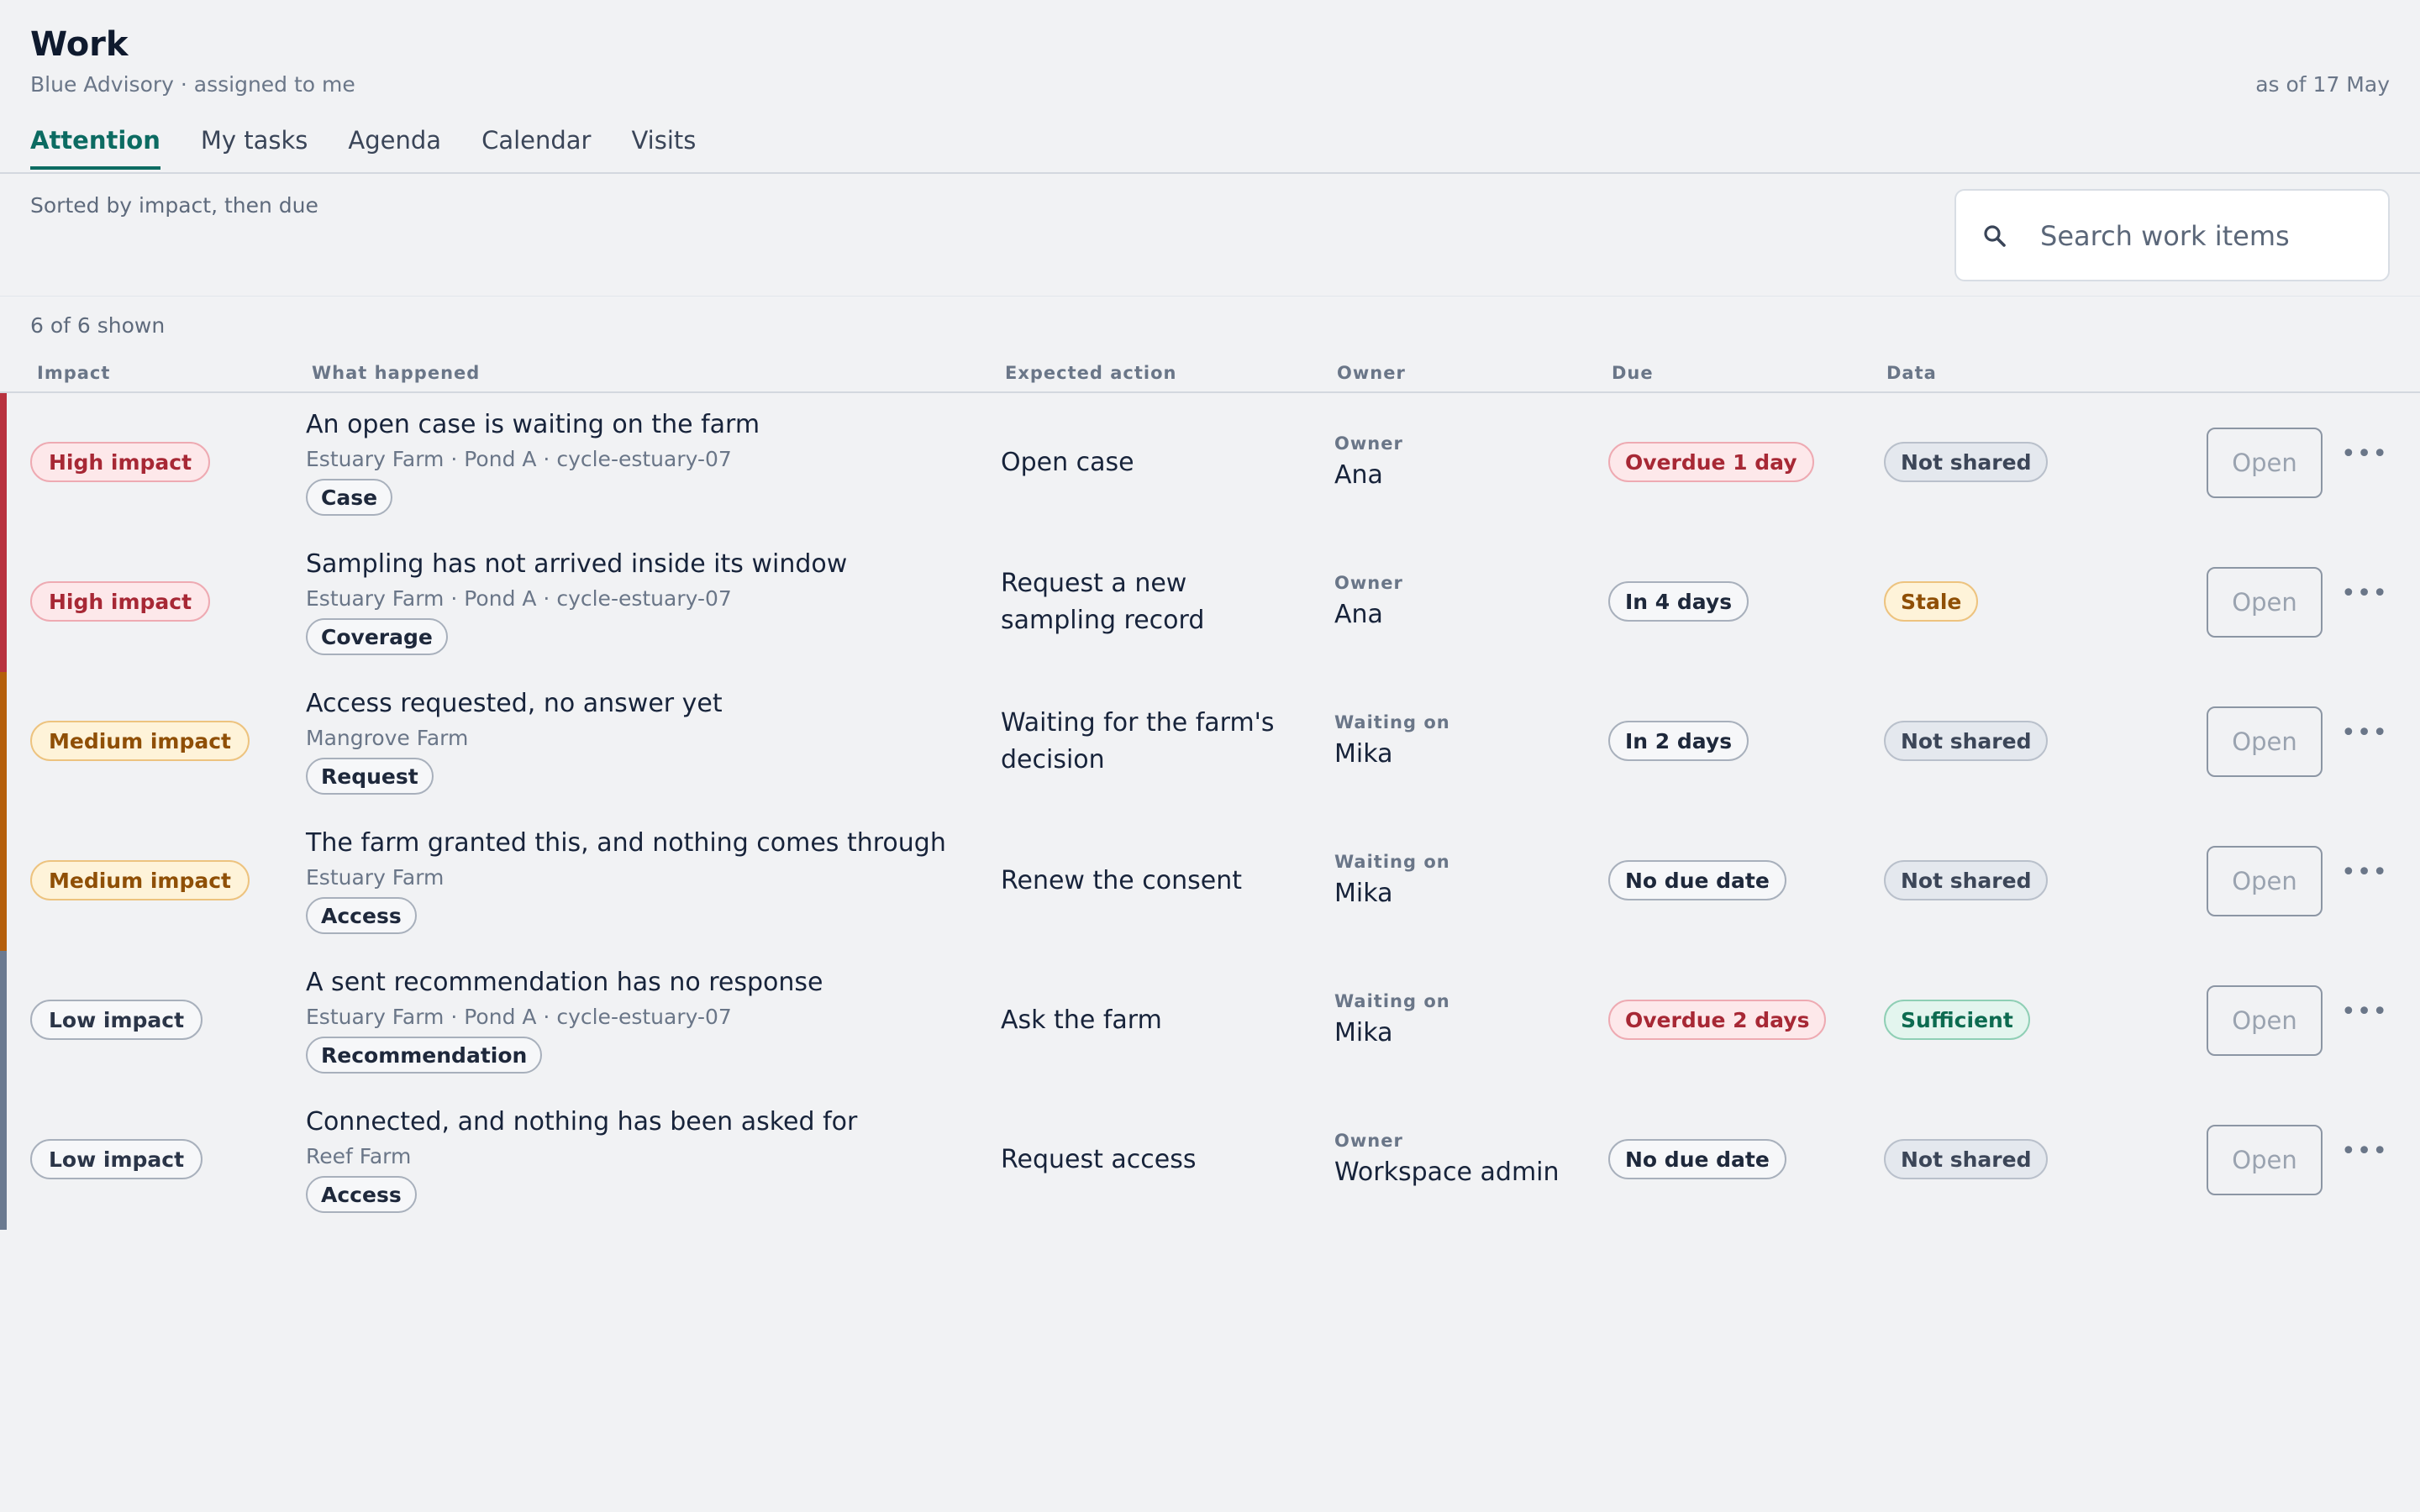 The width and height of the screenshot is (2420, 1512). What do you see at coordinates (1995, 236) in the screenshot?
I see `search-icon` at bounding box center [1995, 236].